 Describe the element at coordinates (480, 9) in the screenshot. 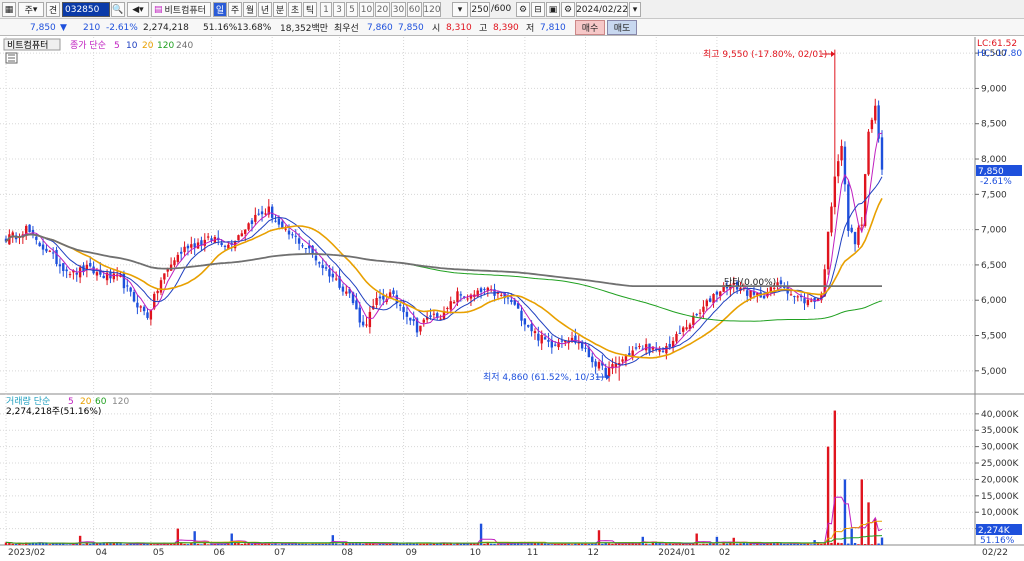

I see `count-input: 250` at that location.